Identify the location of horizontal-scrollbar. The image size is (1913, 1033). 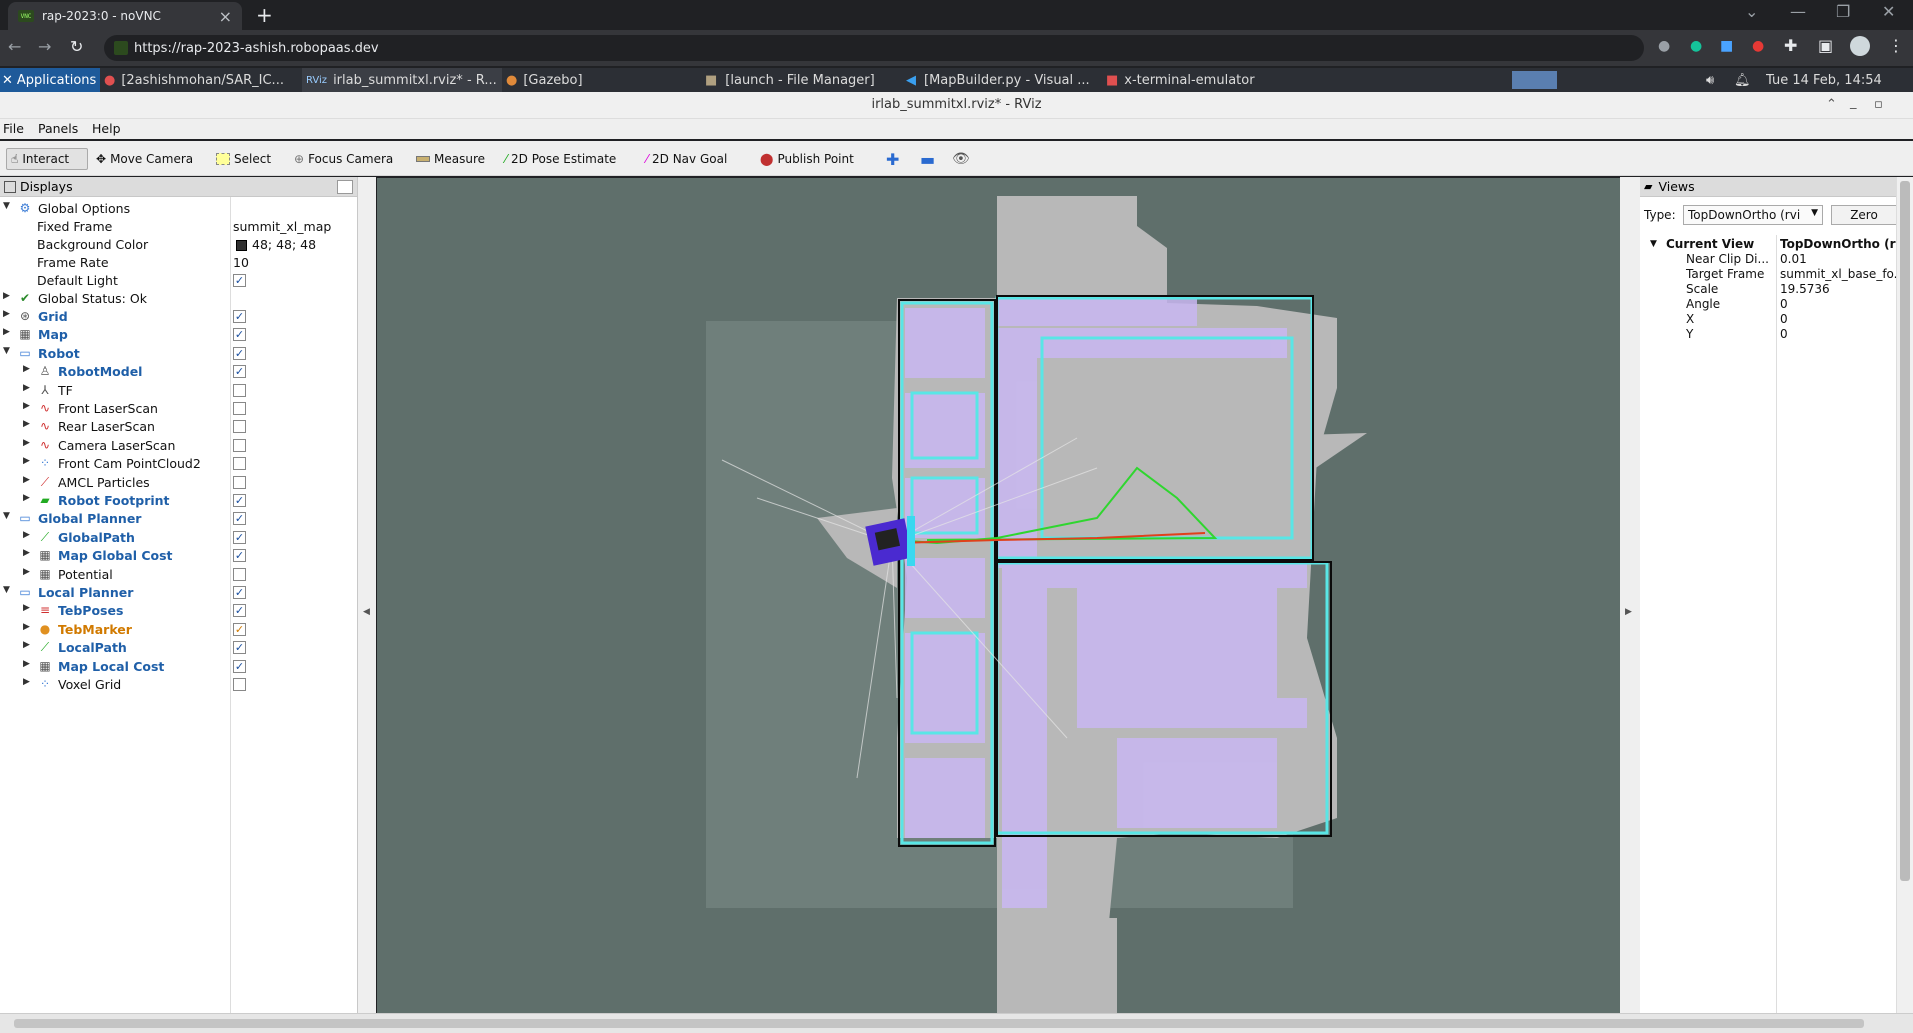
(956, 1023).